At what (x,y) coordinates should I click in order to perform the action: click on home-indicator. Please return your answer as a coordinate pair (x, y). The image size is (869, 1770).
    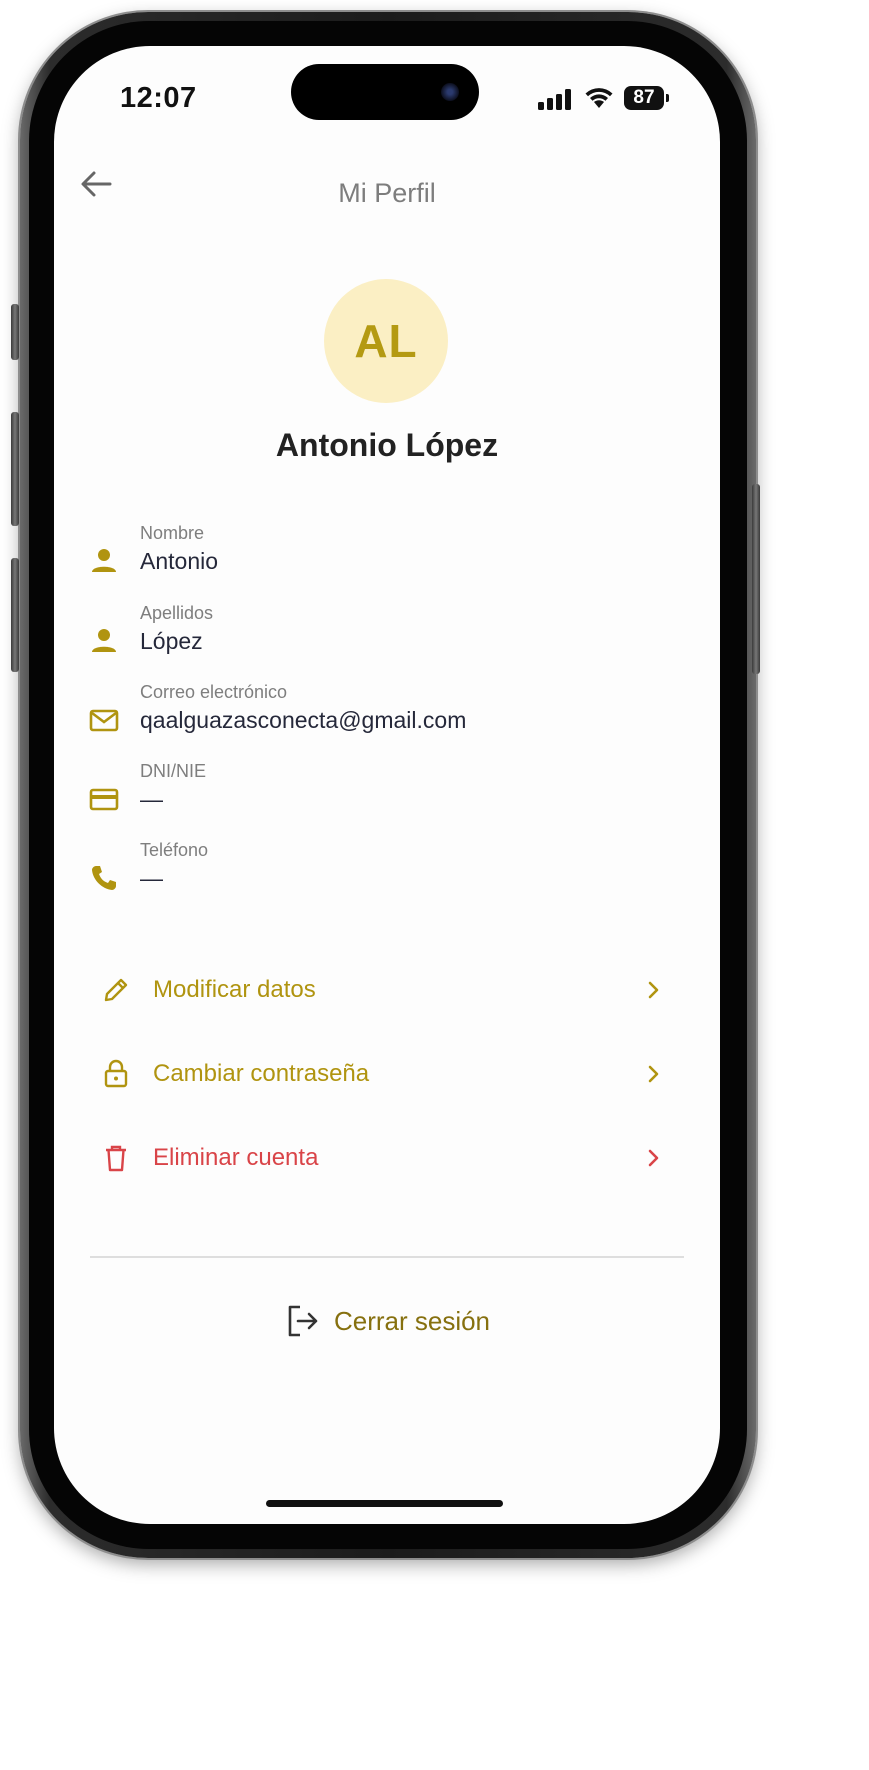
    Looking at the image, I should click on (384, 1503).